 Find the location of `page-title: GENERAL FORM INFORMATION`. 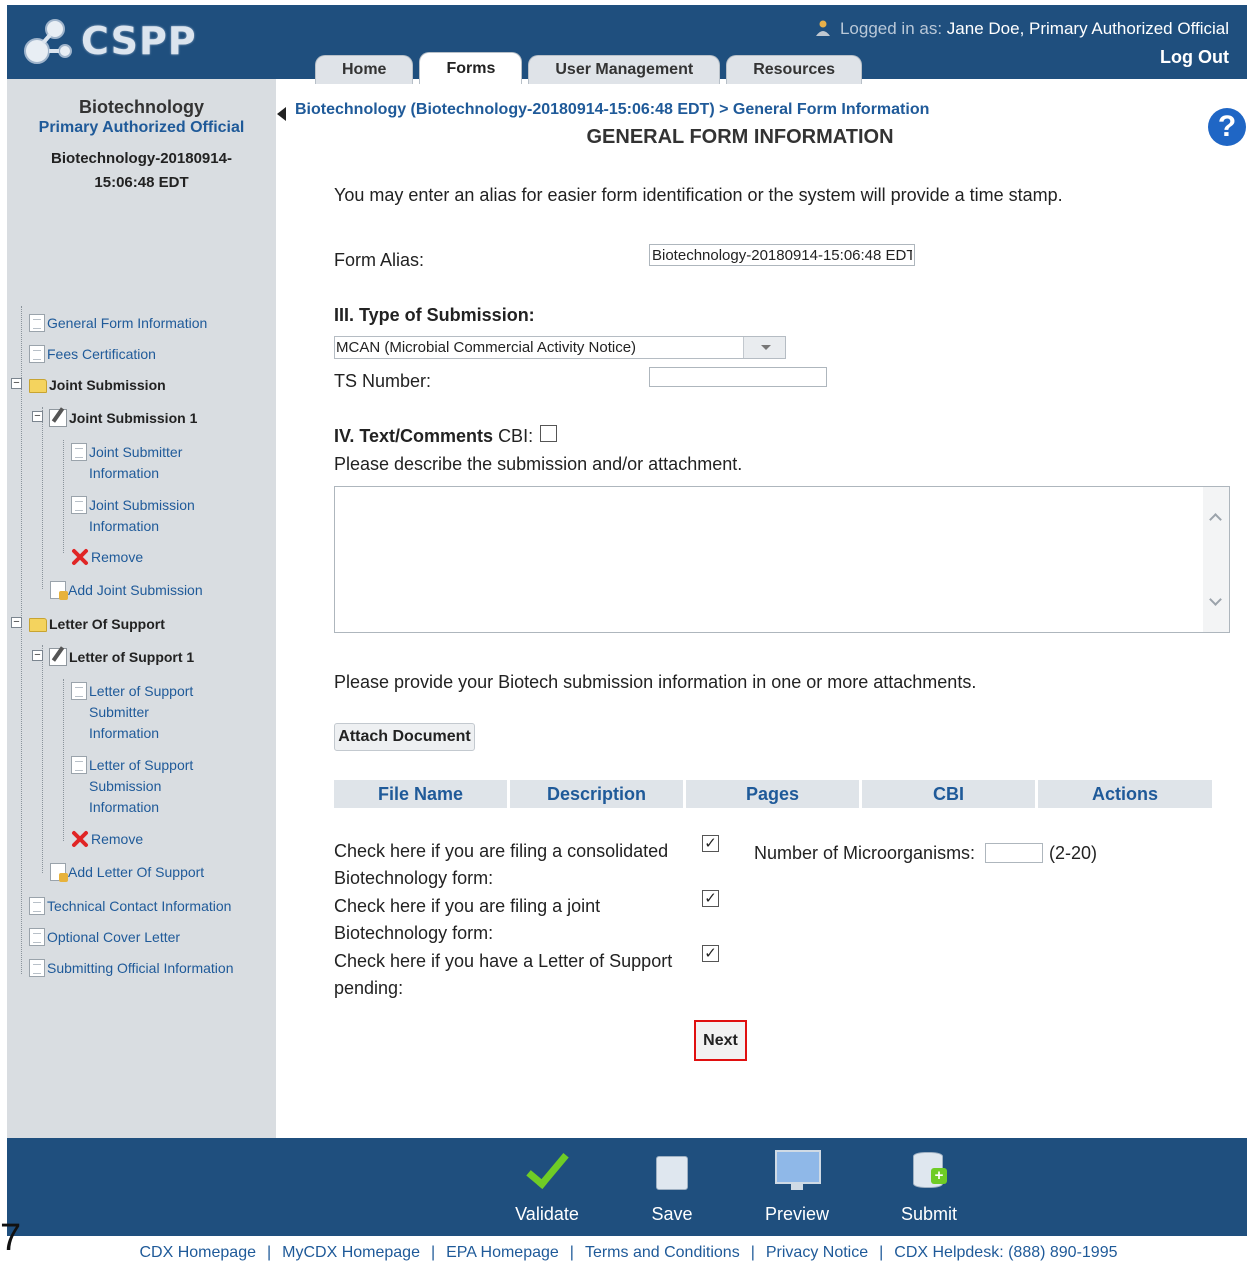

page-title: GENERAL FORM INFORMATION is located at coordinates (740, 137).